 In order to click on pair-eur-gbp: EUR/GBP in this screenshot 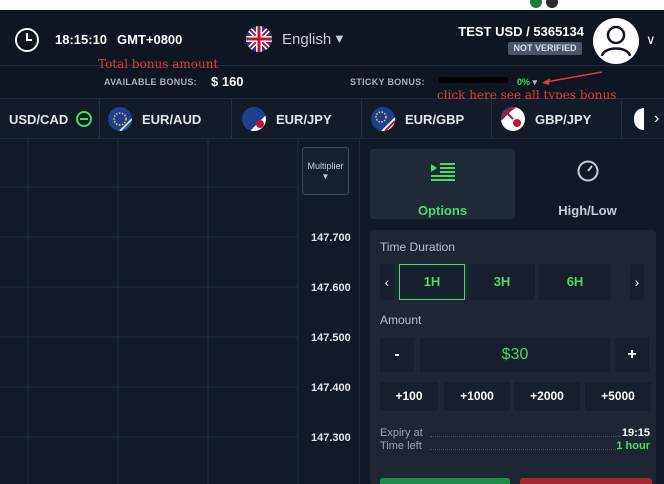, I will do `click(427, 119)`.